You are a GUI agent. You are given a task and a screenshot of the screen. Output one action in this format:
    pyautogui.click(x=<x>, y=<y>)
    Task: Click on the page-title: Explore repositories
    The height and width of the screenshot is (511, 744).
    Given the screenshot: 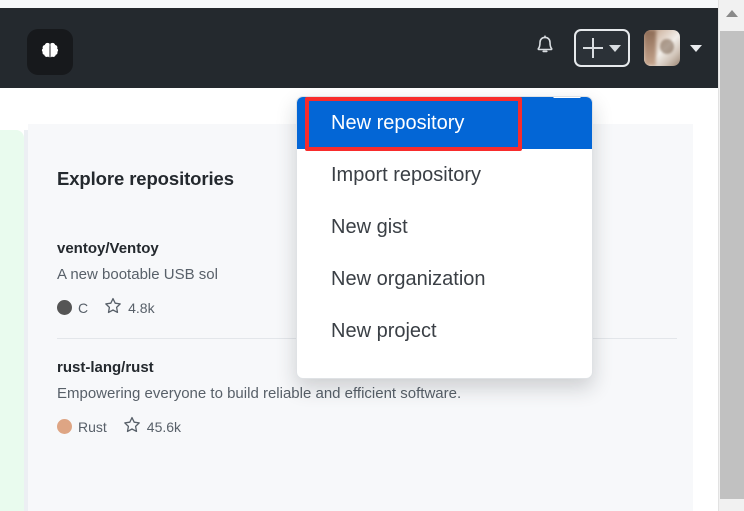 What is the action you would take?
    pyautogui.click(x=145, y=178)
    